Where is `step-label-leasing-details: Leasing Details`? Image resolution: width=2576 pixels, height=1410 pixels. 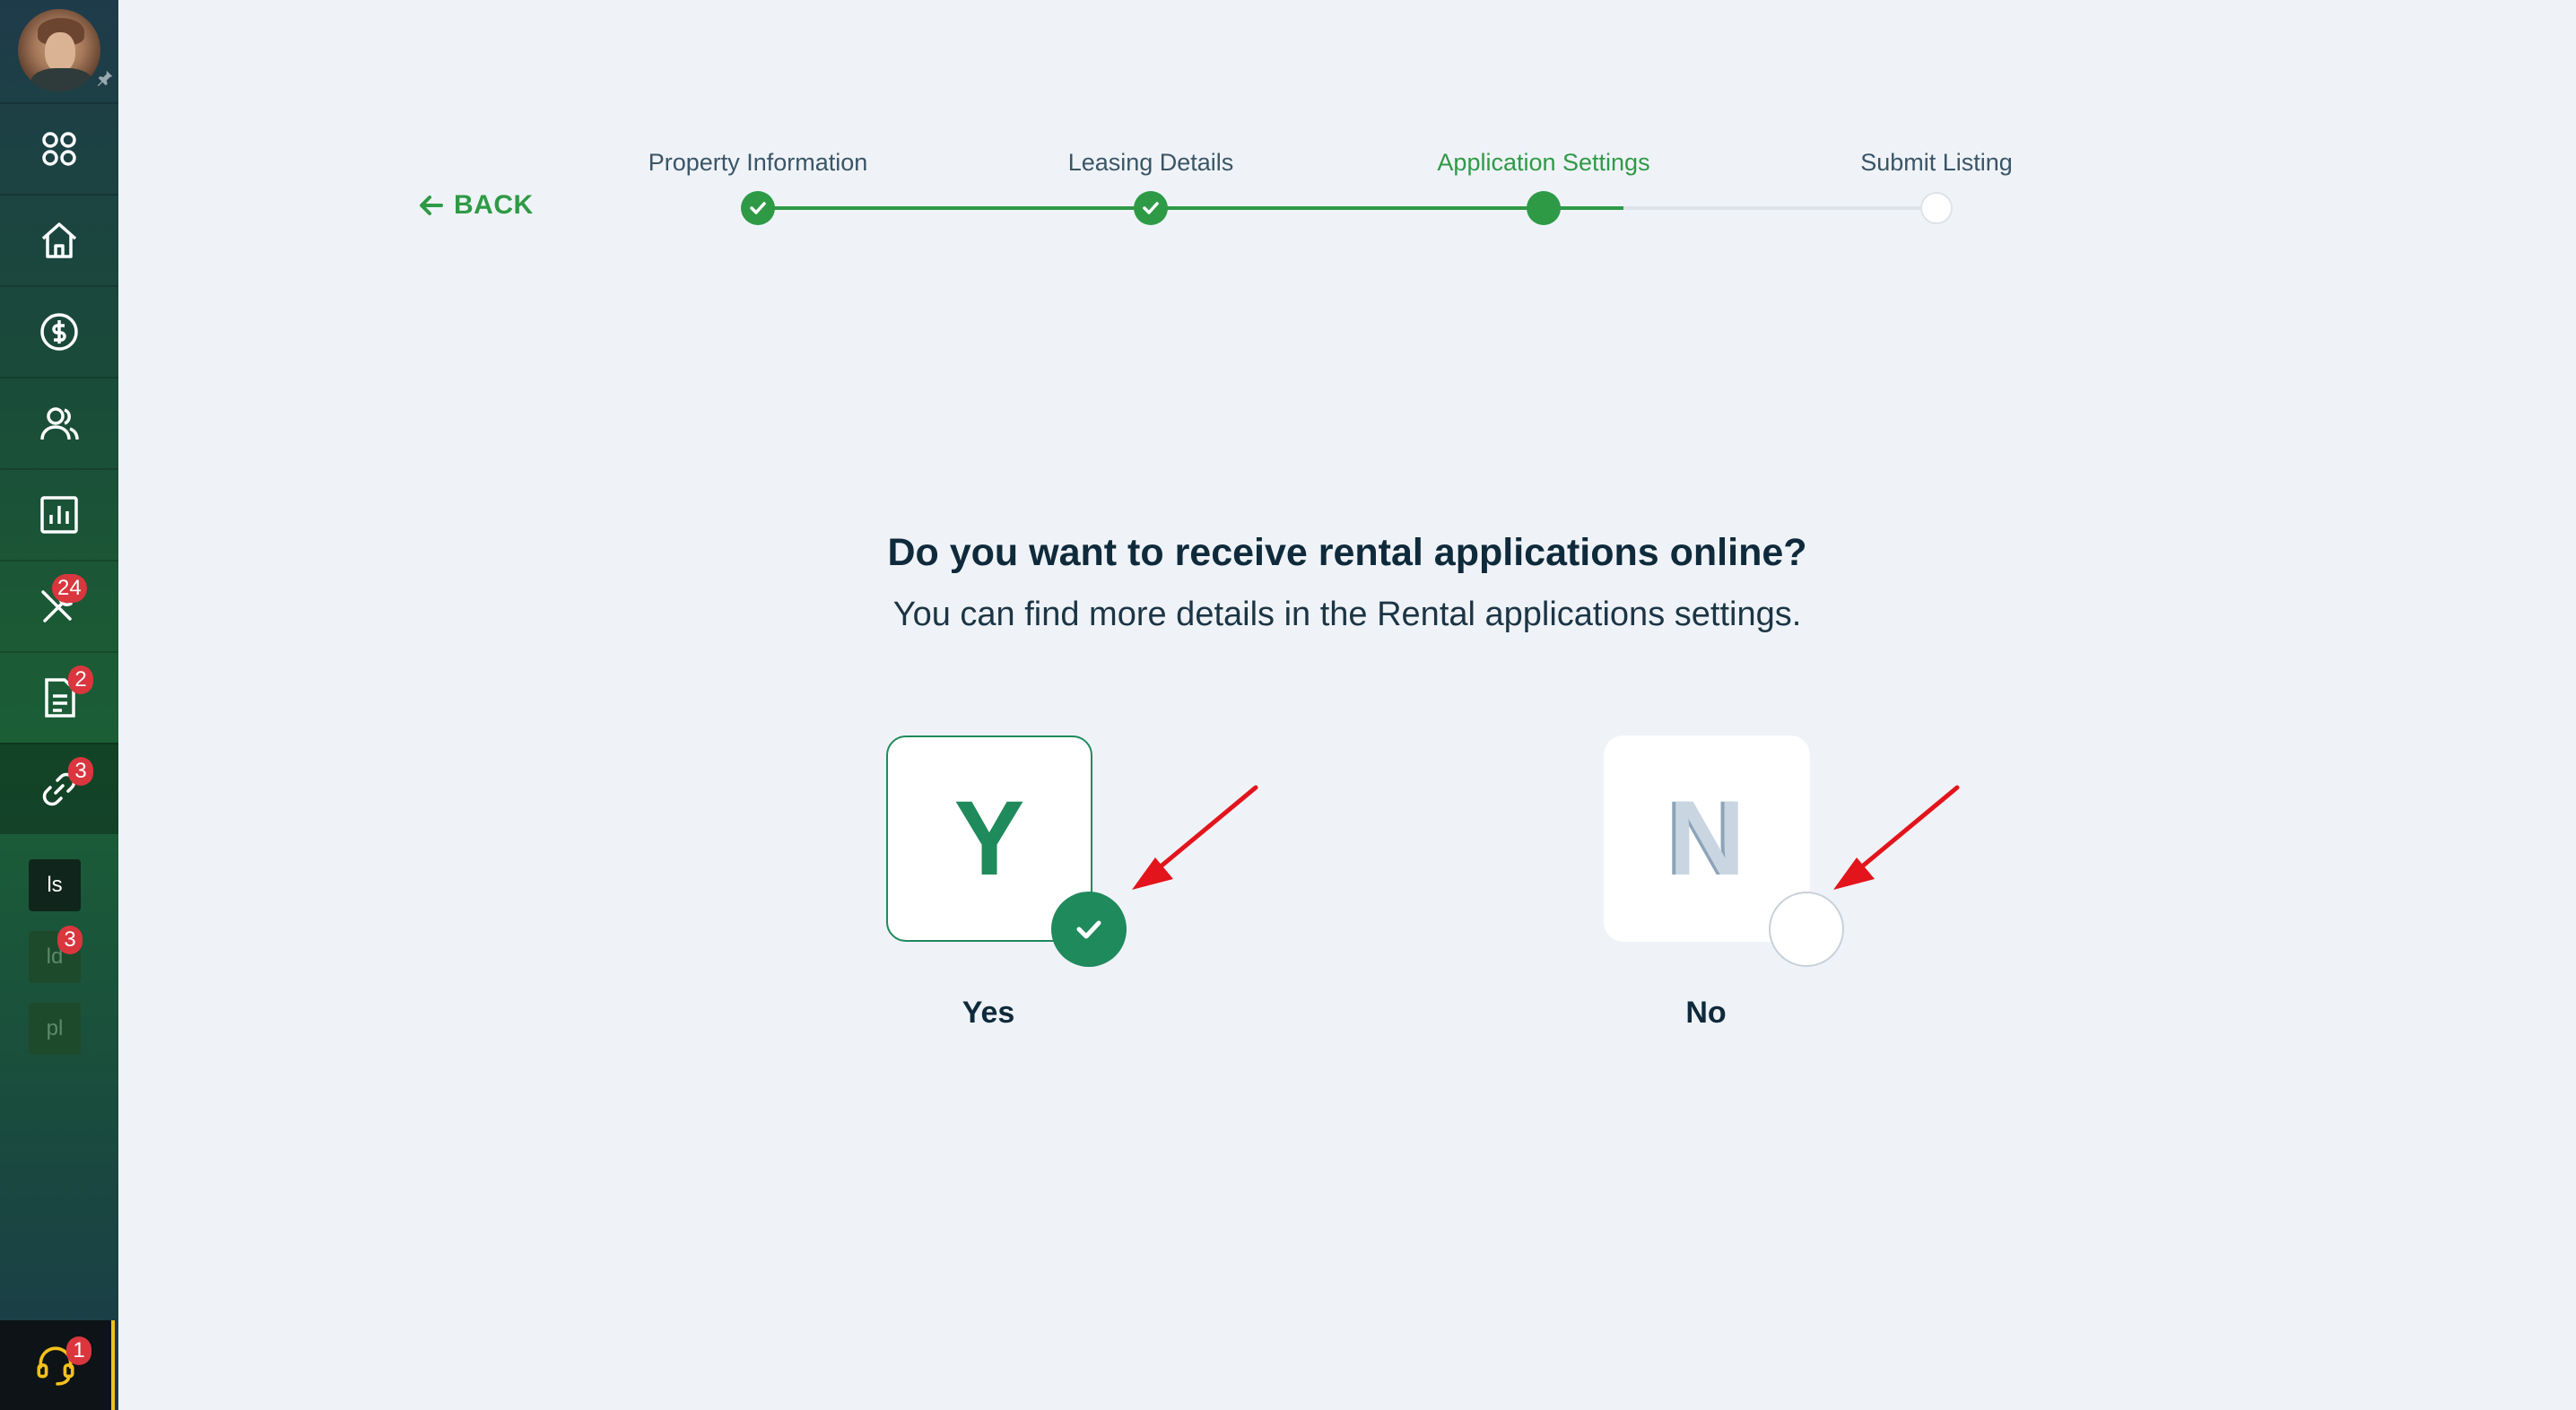
step-label-leasing-details: Leasing Details is located at coordinates (1150, 162).